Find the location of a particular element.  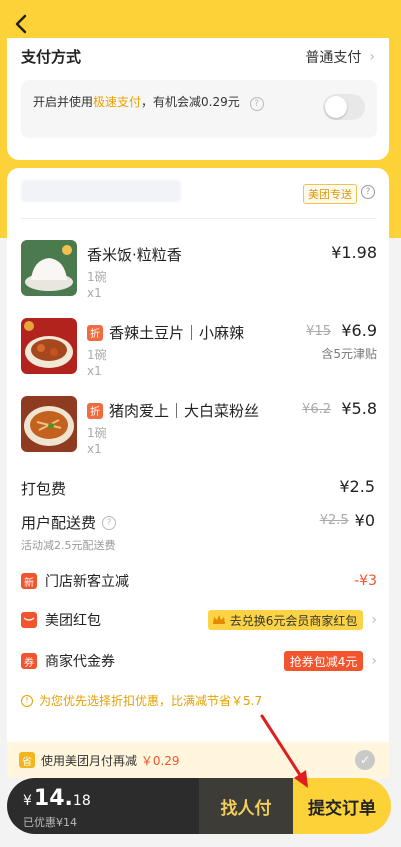

store-name-blurred is located at coordinates (101, 191).